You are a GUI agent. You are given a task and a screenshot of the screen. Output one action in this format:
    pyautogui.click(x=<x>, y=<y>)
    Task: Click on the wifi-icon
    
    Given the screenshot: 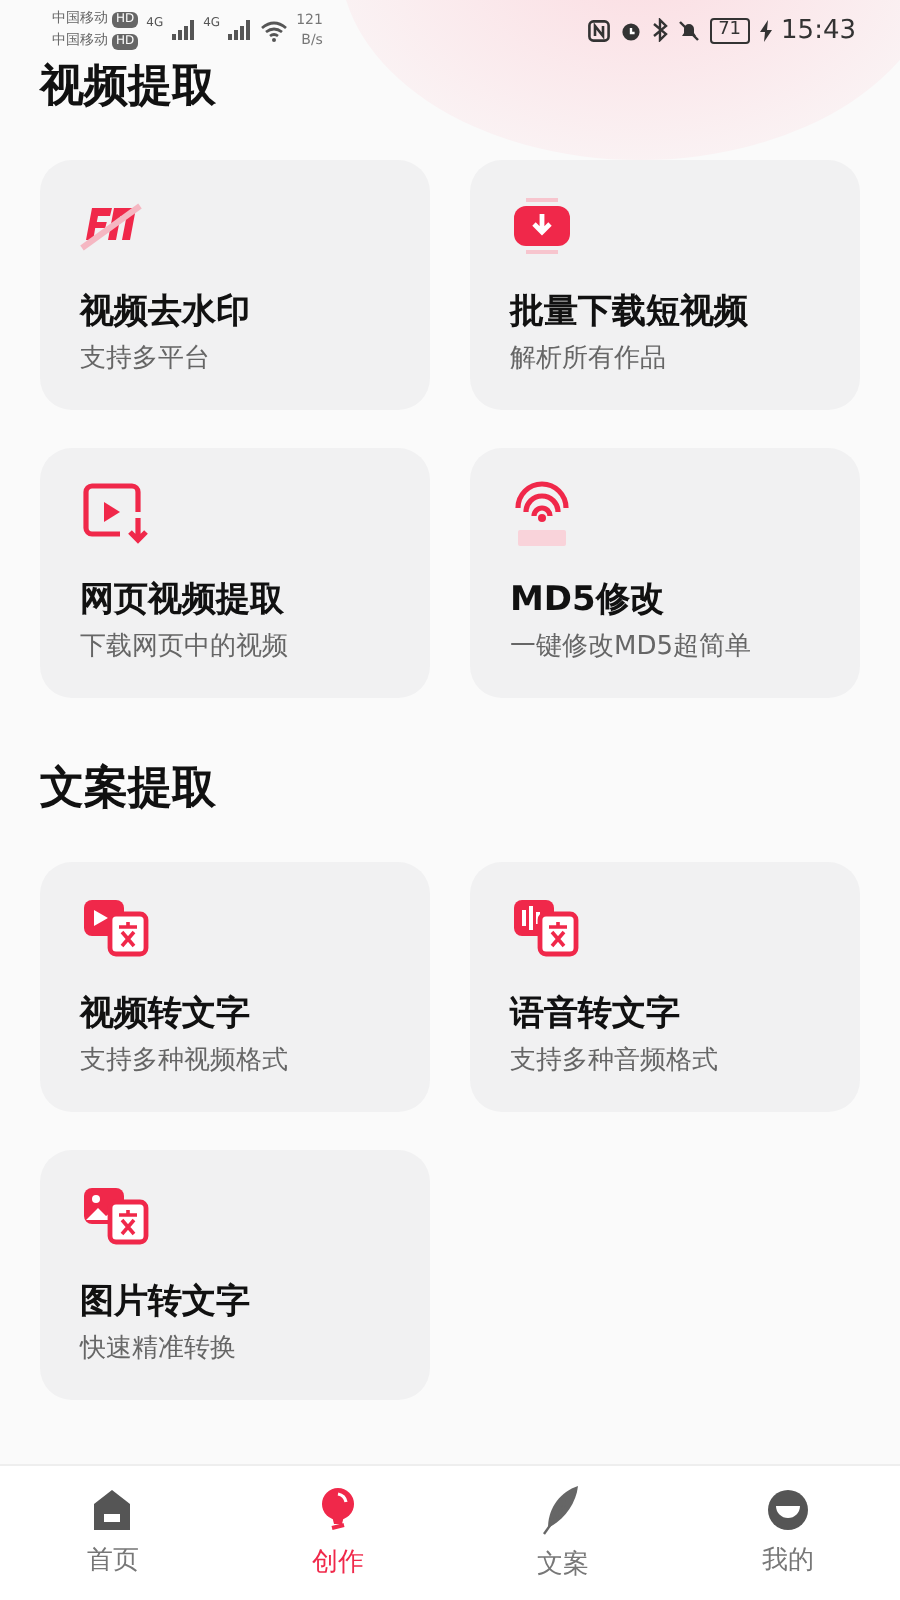 What is the action you would take?
    pyautogui.click(x=274, y=30)
    